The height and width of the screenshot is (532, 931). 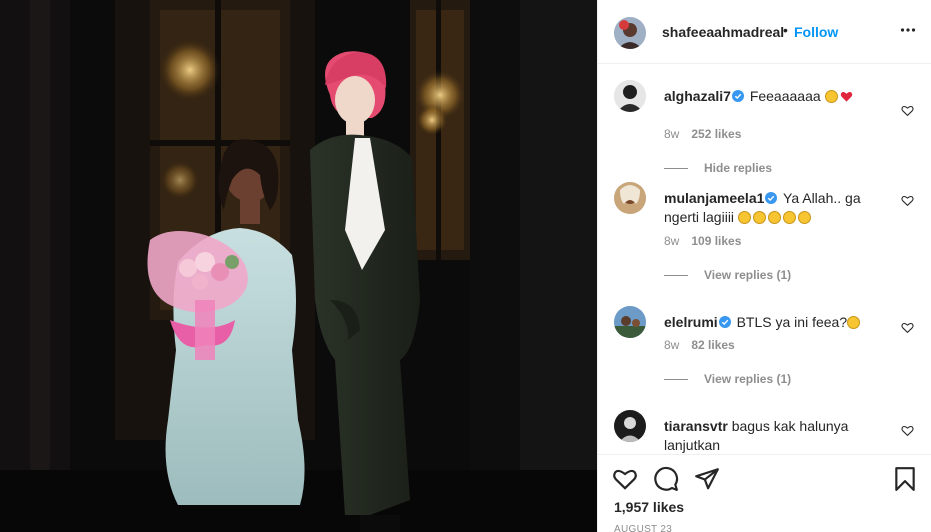 What do you see at coordinates (738, 168) in the screenshot?
I see `replies-label: Hide replies` at bounding box center [738, 168].